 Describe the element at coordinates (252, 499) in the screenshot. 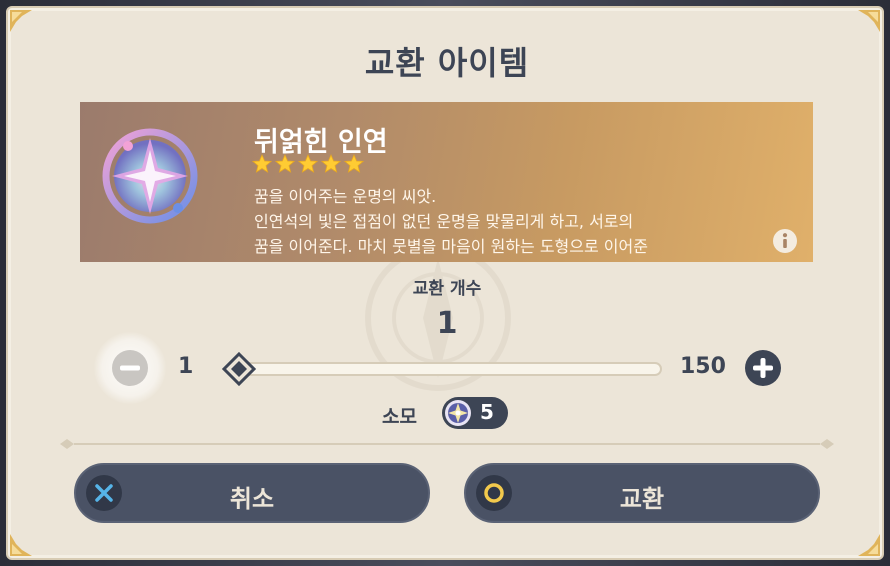

I see `cancel-button-label: 취소` at that location.